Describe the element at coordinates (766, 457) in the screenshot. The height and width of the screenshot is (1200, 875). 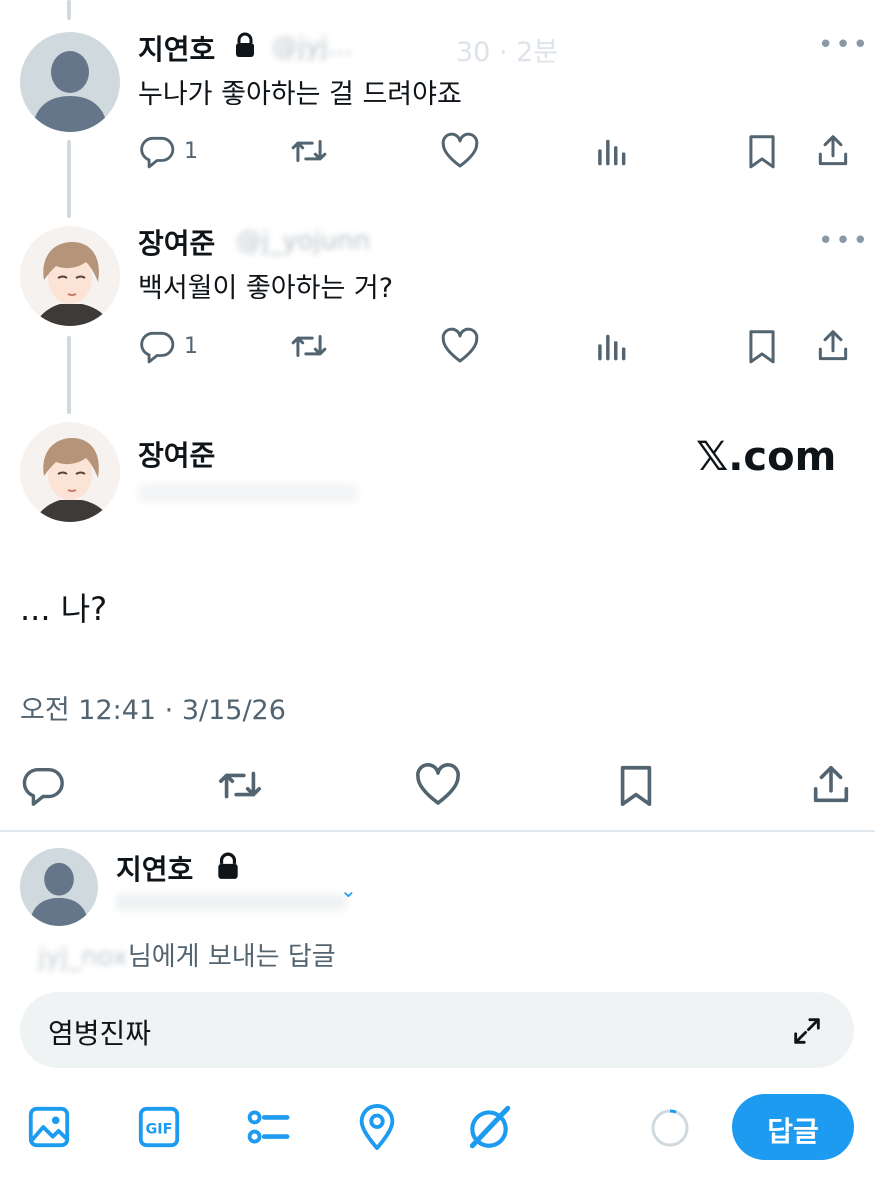
I see `x-com-watermark: 𝕏.com` at that location.